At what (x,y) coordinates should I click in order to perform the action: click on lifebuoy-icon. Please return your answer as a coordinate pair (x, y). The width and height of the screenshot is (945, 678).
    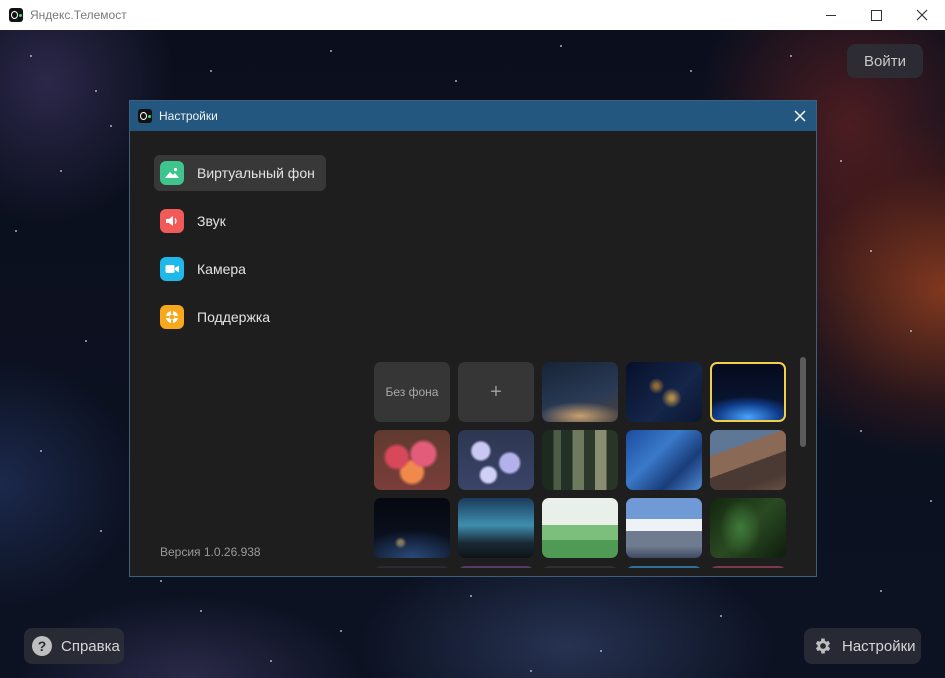
    Looking at the image, I should click on (172, 317).